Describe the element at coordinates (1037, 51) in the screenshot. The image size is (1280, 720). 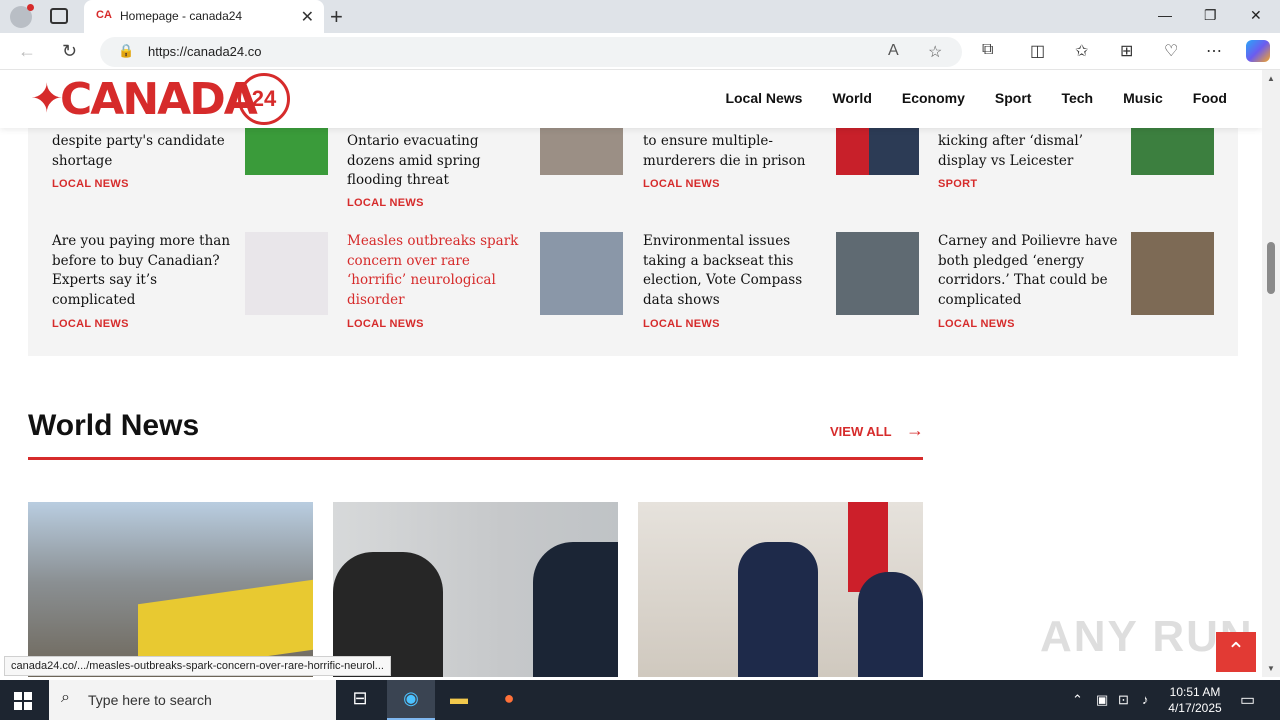
I see `split-screen-icon: ◫` at that location.